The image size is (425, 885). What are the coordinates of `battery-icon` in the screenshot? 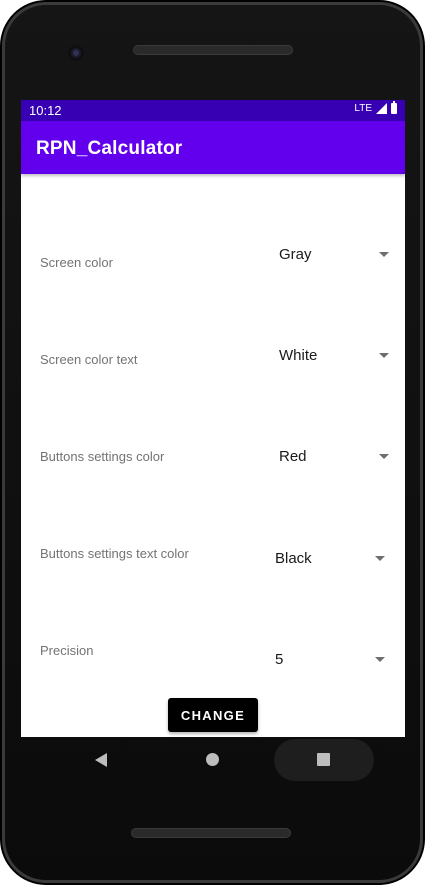 It's located at (394, 107).